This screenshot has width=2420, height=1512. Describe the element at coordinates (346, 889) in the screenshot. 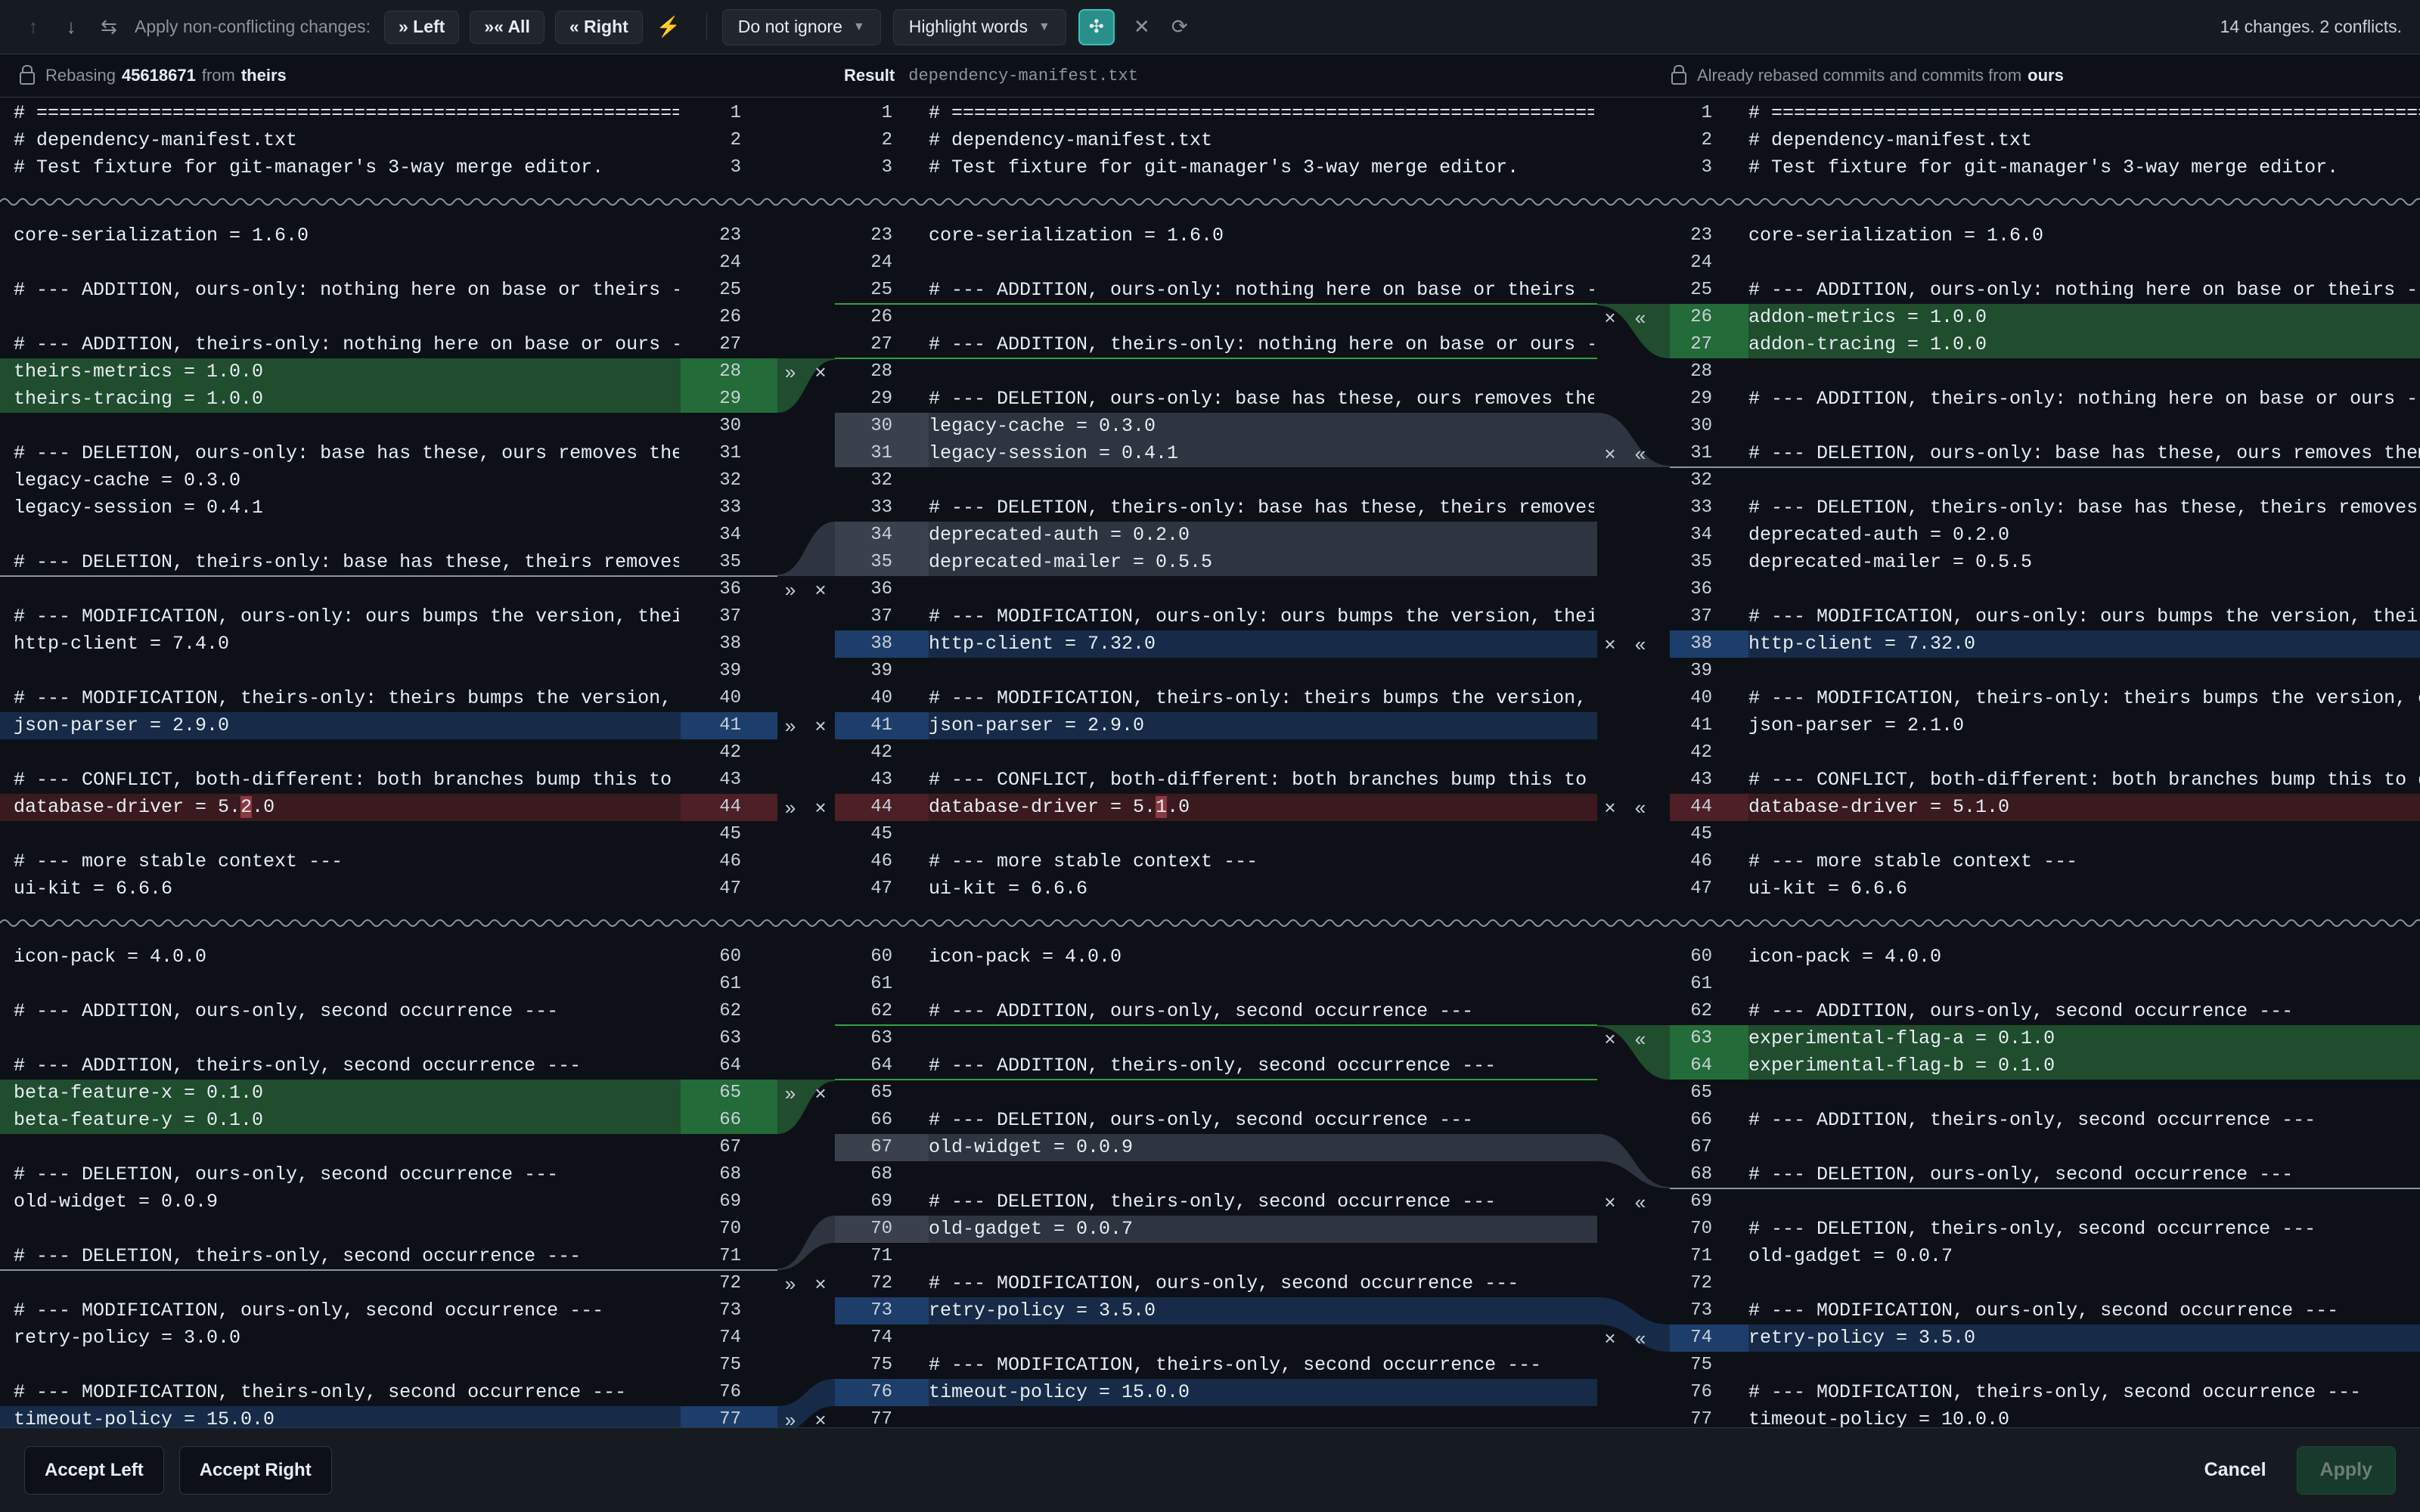

I see `left-code-line: ui-kit = 6.6.6` at that location.